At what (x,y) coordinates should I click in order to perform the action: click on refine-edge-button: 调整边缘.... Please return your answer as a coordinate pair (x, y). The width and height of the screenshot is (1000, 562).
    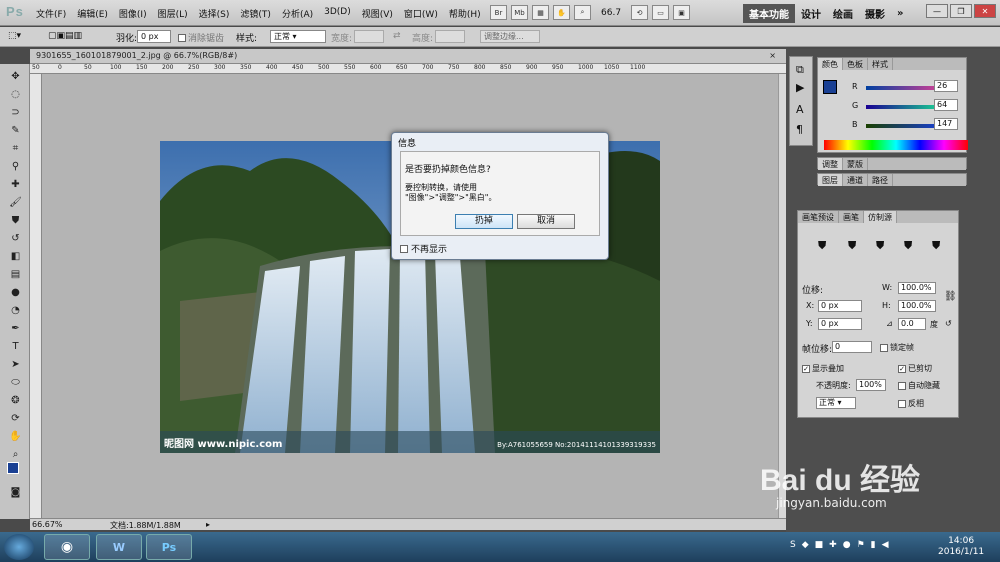
    Looking at the image, I should click on (510, 36).